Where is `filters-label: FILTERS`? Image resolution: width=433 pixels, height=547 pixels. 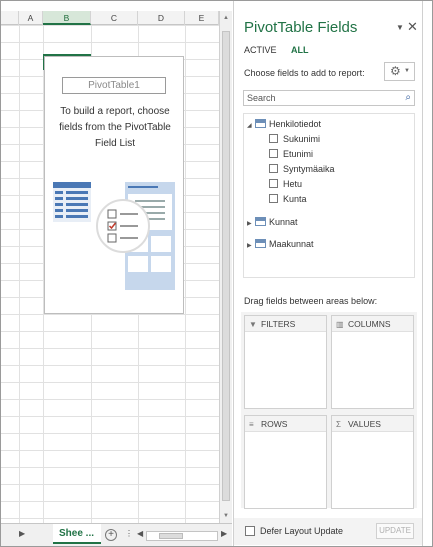
filters-label: FILTERS is located at coordinates (278, 324).